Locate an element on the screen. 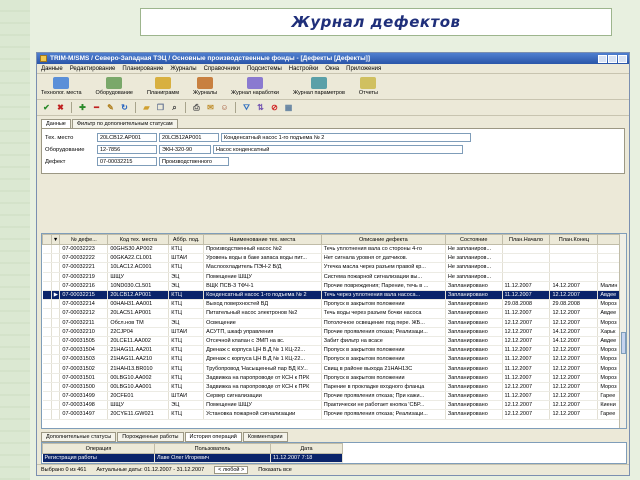  col-flag is located at coordinates (47, 239).